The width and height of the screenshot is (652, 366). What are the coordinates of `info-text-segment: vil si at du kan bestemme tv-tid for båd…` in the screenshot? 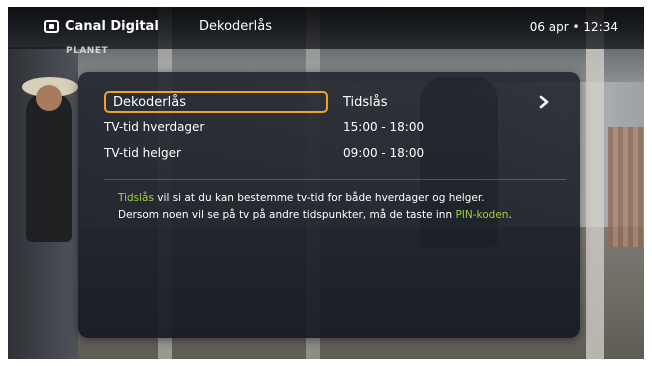 It's located at (319, 198).